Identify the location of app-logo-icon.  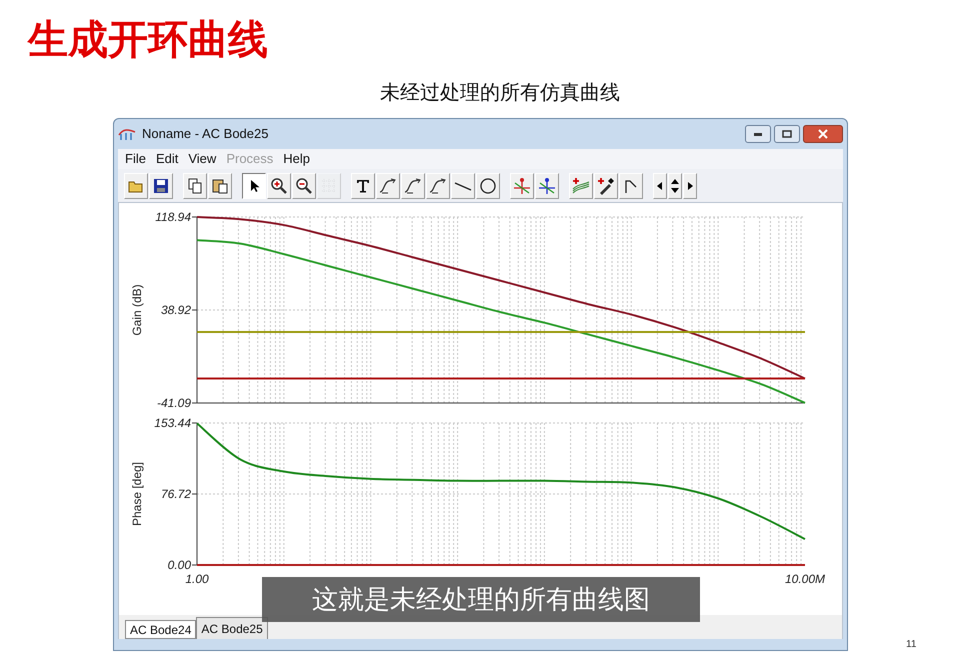
(127, 134).